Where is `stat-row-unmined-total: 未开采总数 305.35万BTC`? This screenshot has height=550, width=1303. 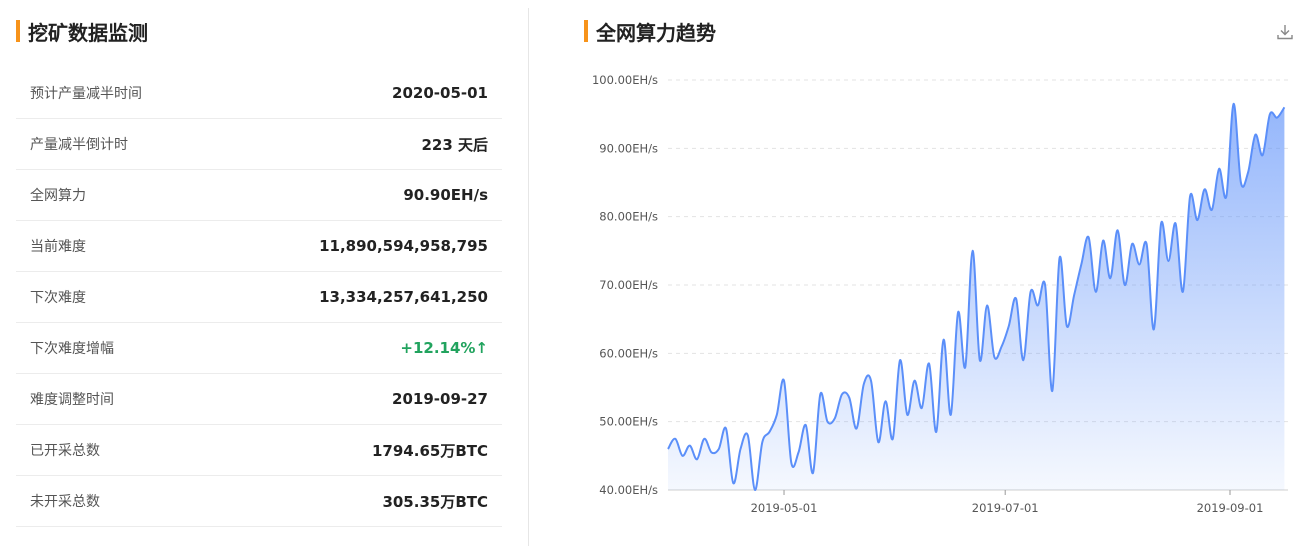
stat-row-unmined-total: 未开采总数 305.35万BTC is located at coordinates (259, 501).